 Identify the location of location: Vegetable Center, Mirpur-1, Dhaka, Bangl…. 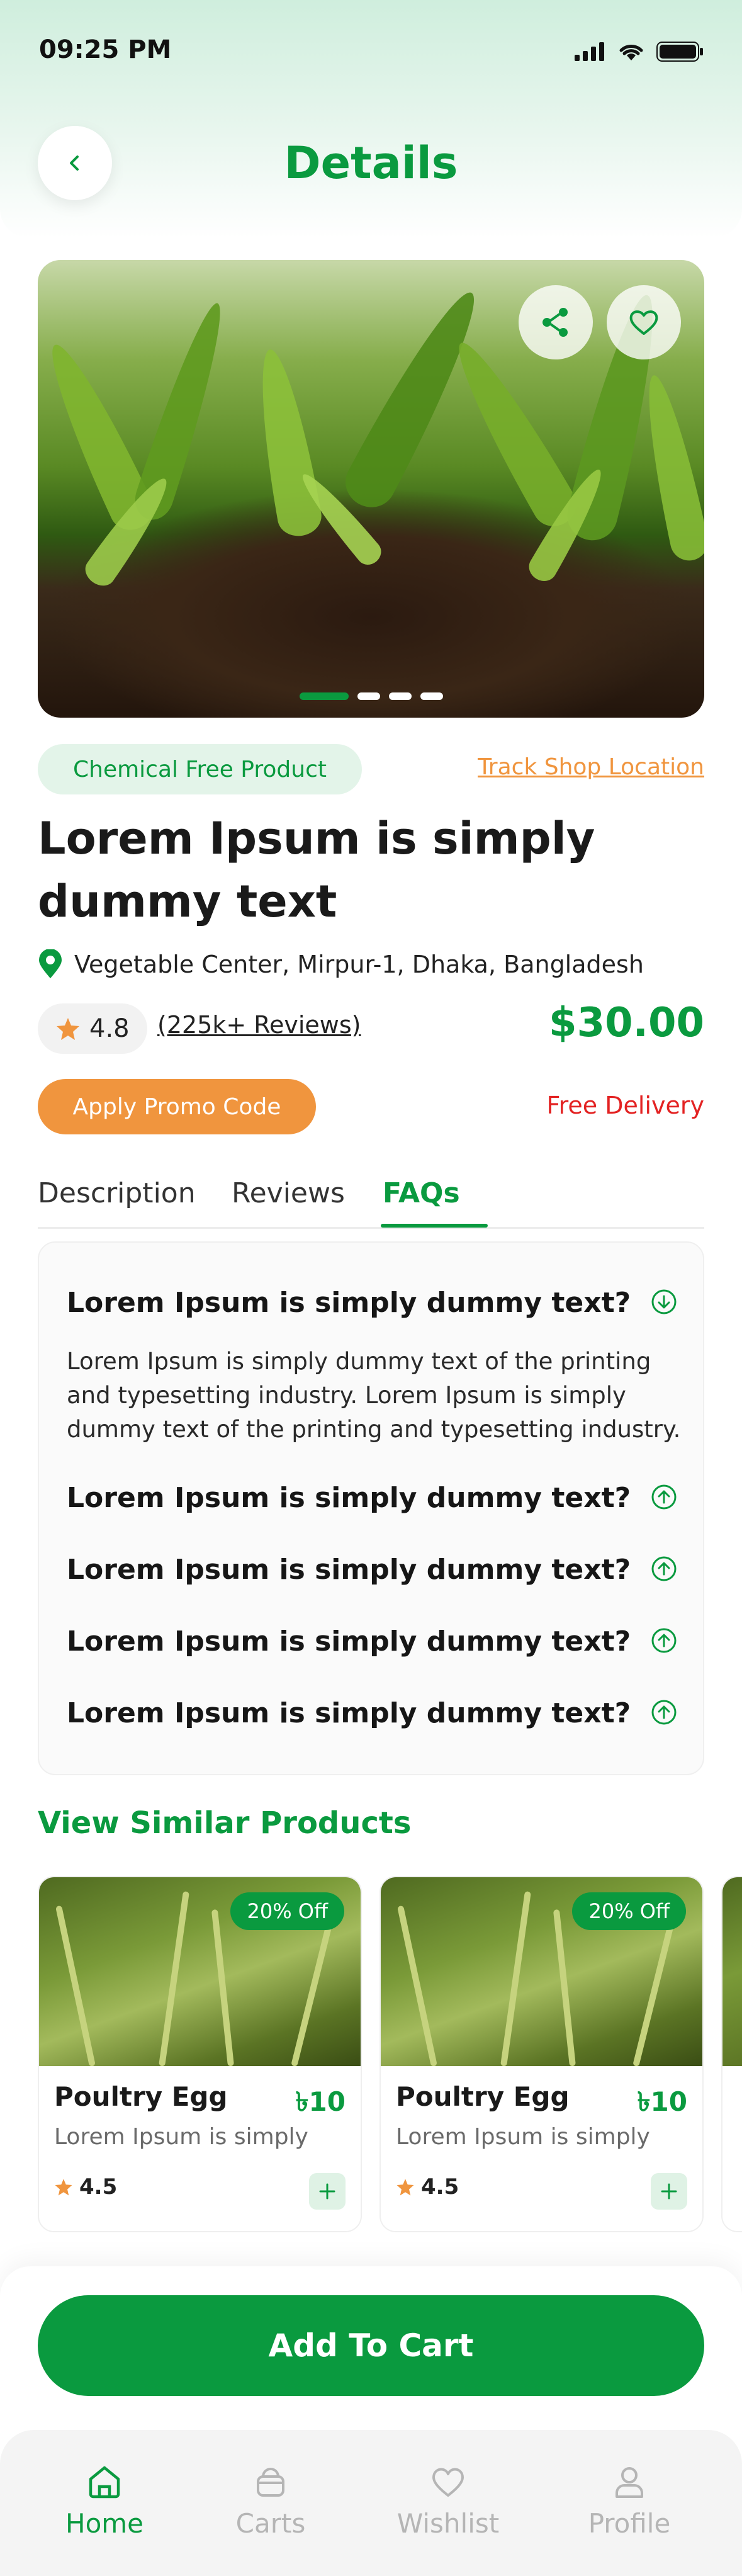
(341, 964).